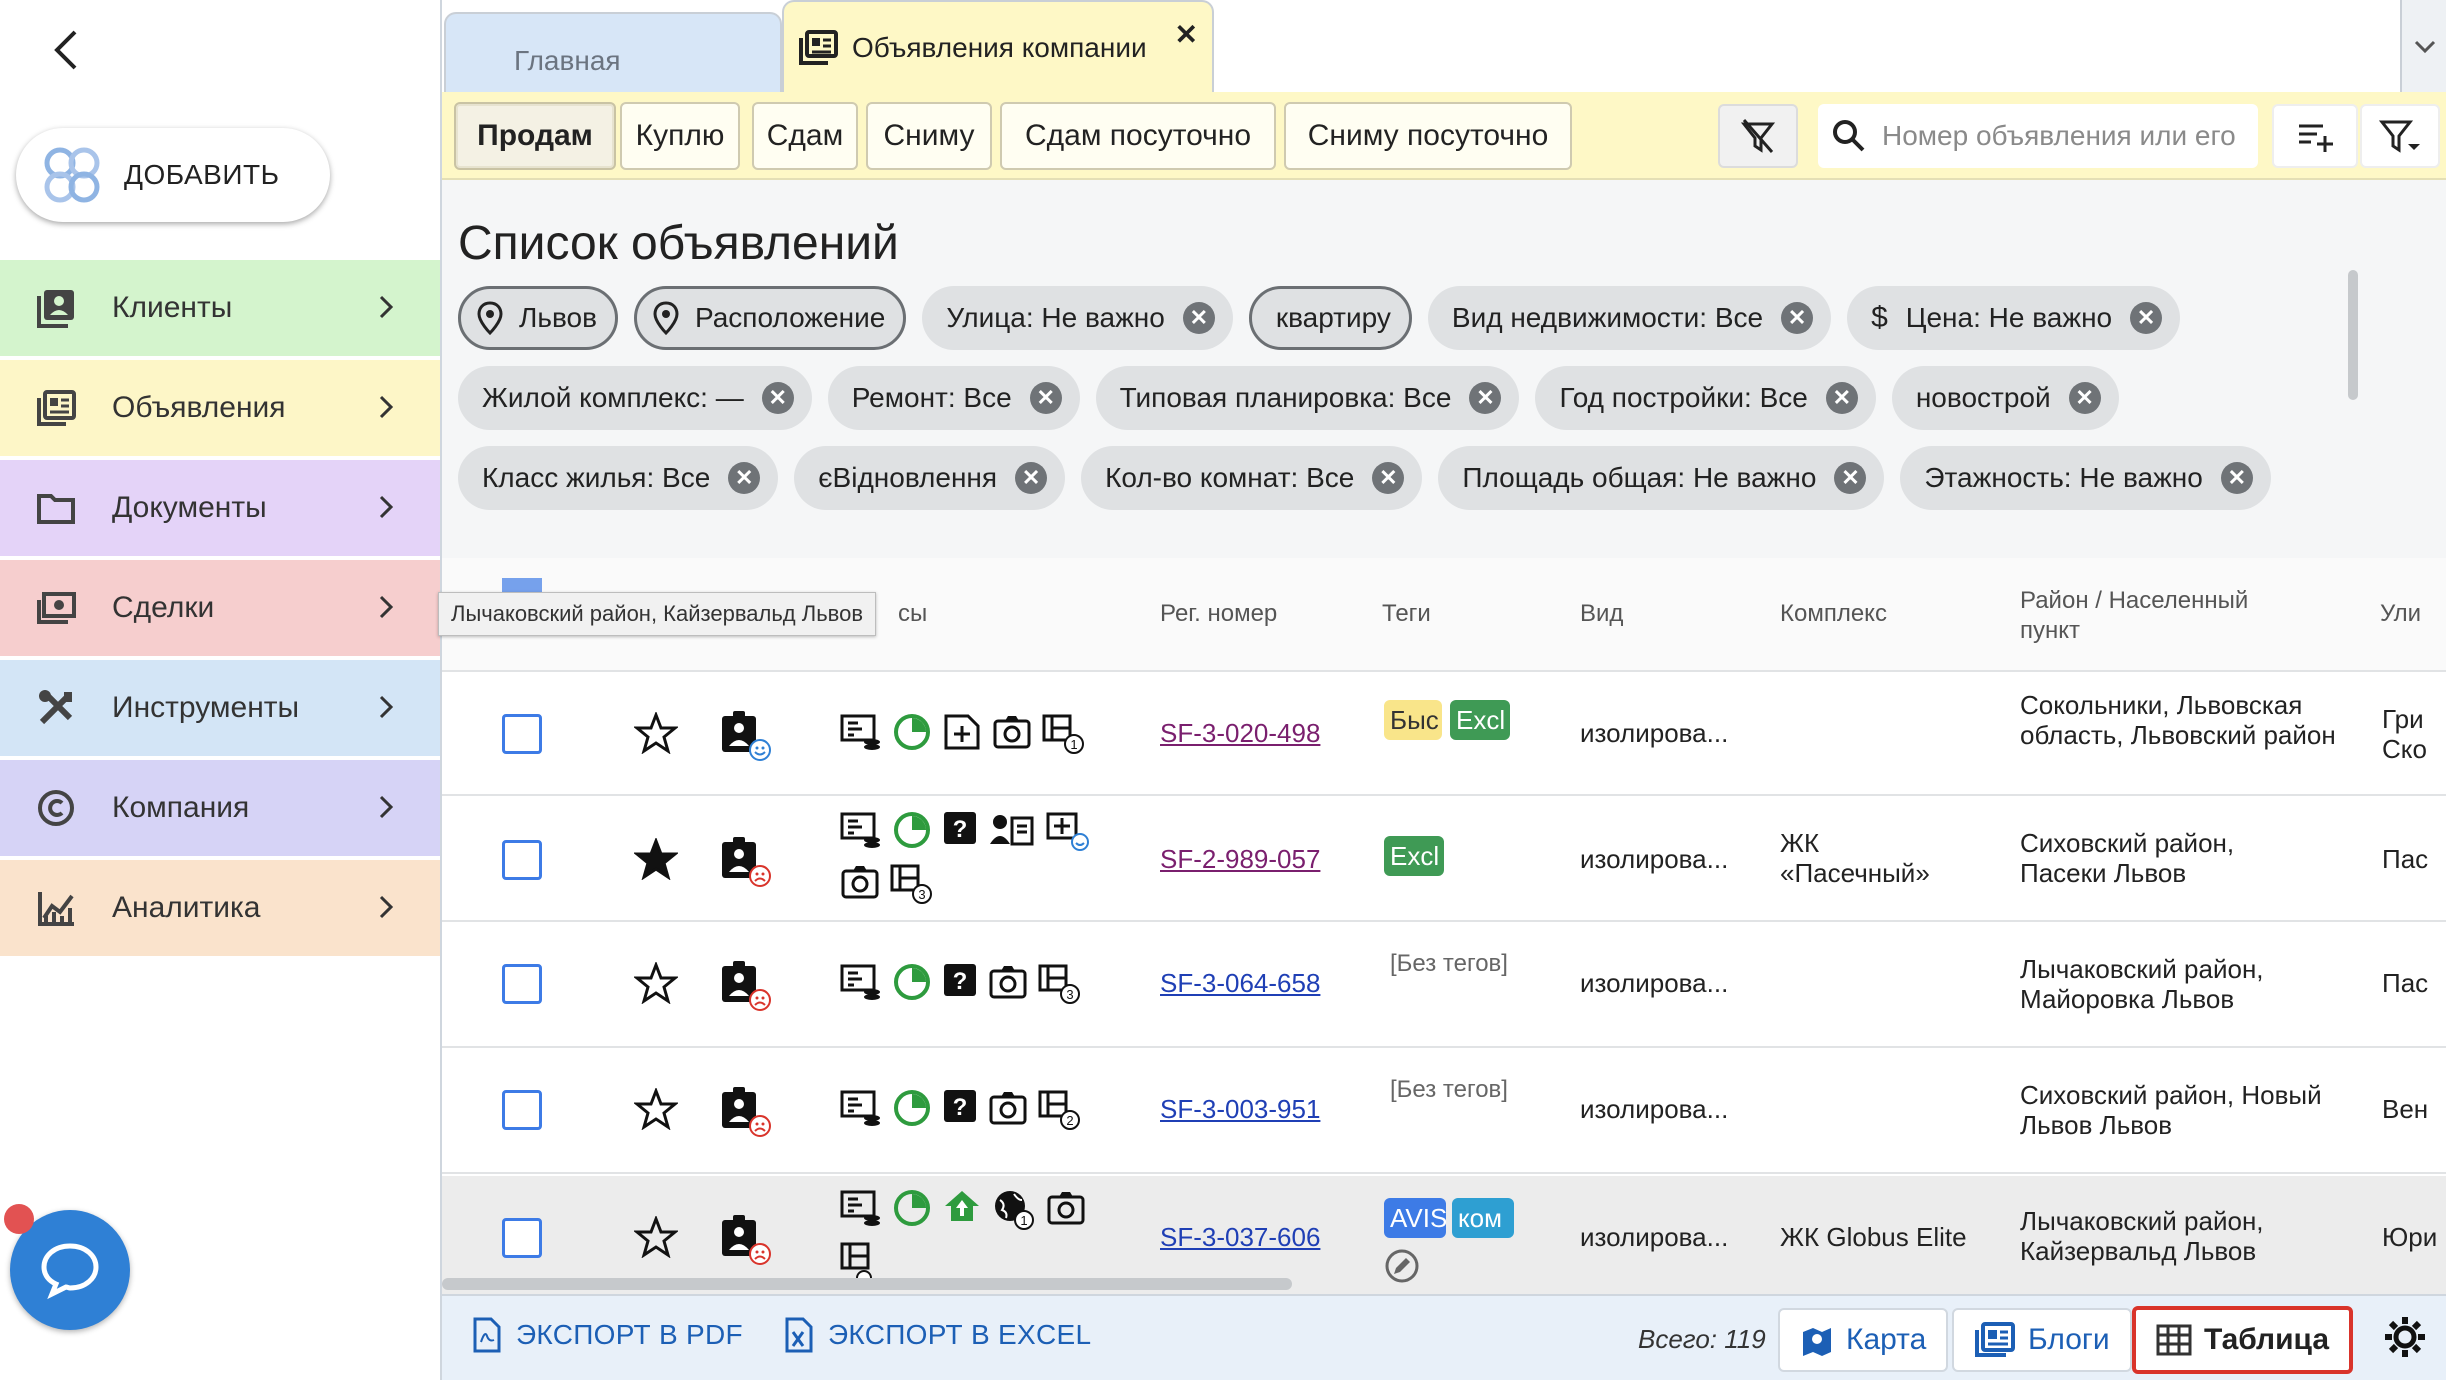 This screenshot has height=1380, width=2446. What do you see at coordinates (2423, 47) in the screenshot?
I see `tabs-overflow-button` at bounding box center [2423, 47].